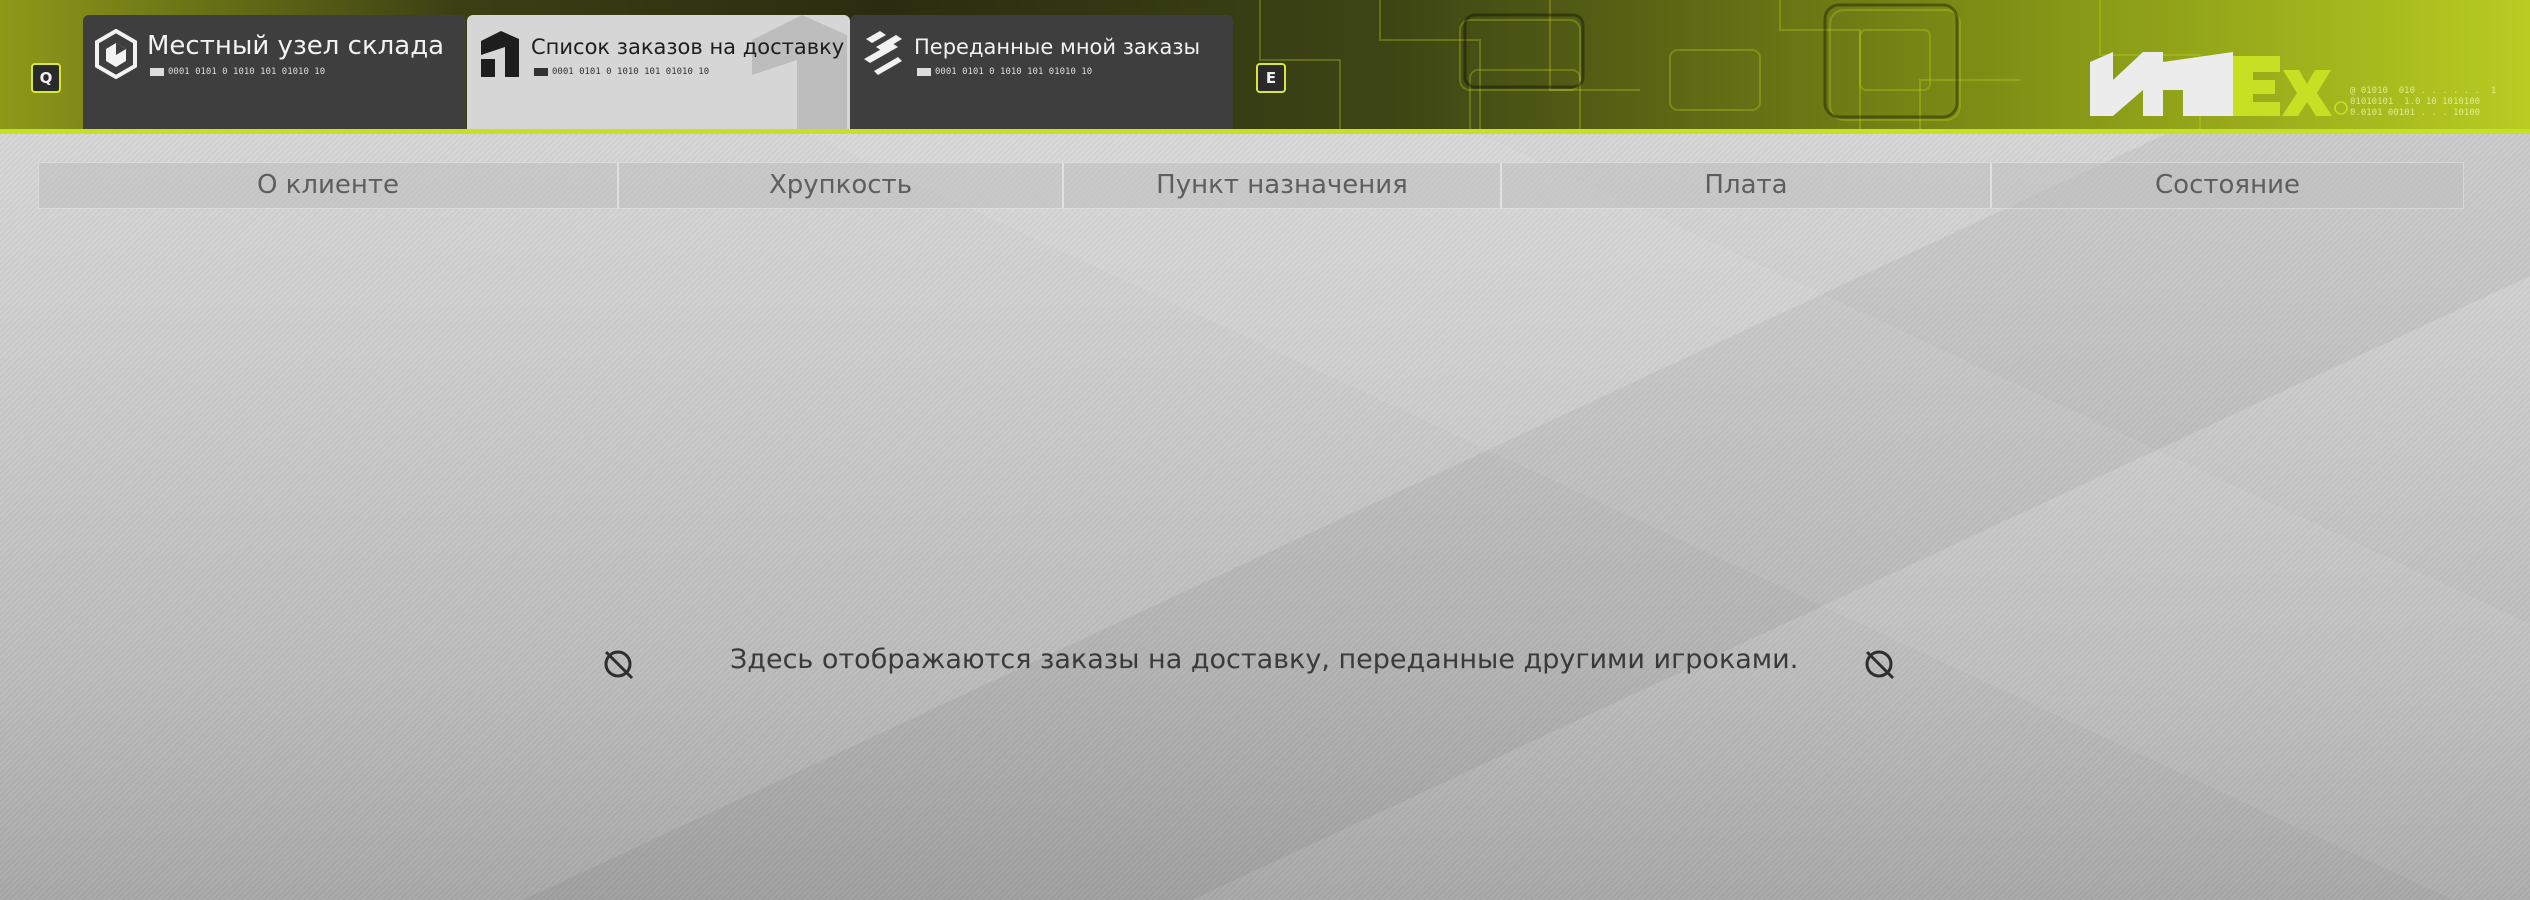  I want to click on previous-tab-key-hint: Q, so click(46, 78).